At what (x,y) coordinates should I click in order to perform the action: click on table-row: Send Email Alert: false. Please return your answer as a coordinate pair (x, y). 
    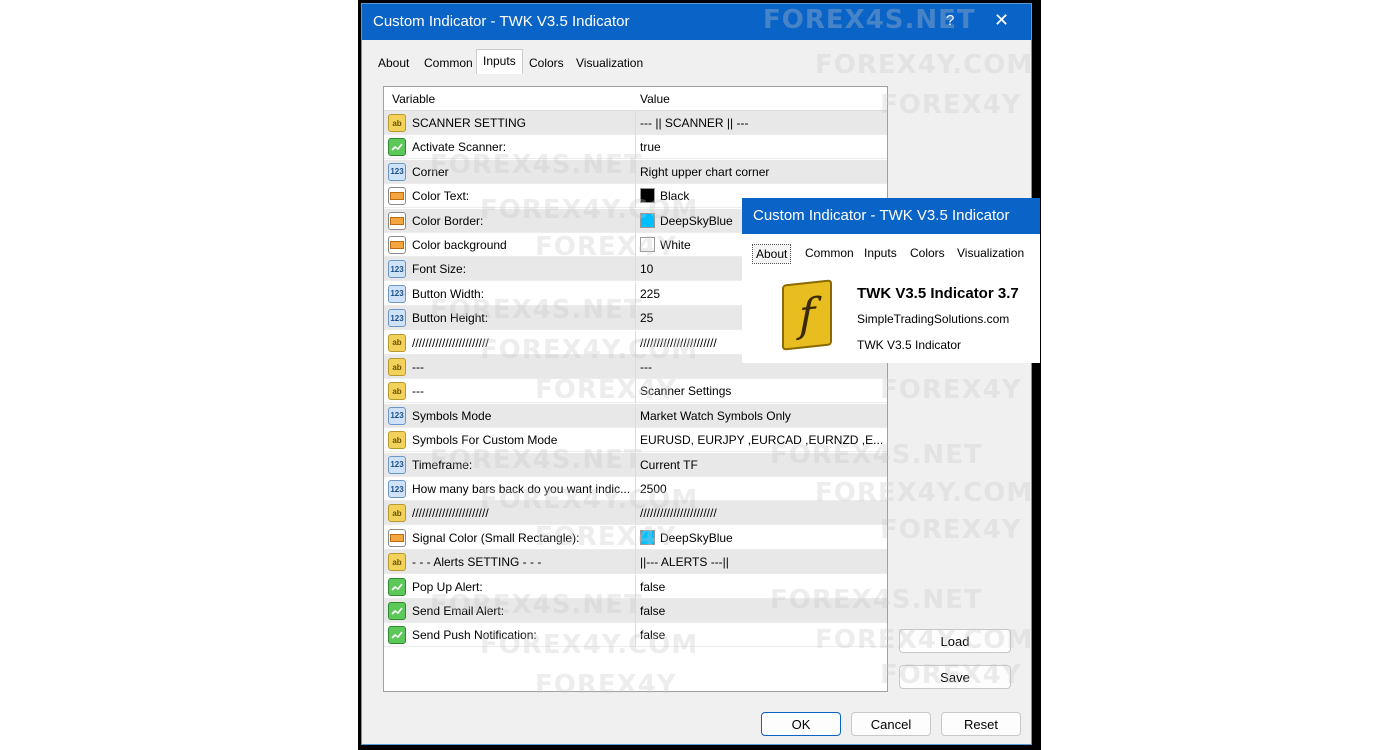
    Looking at the image, I should click on (635, 611).